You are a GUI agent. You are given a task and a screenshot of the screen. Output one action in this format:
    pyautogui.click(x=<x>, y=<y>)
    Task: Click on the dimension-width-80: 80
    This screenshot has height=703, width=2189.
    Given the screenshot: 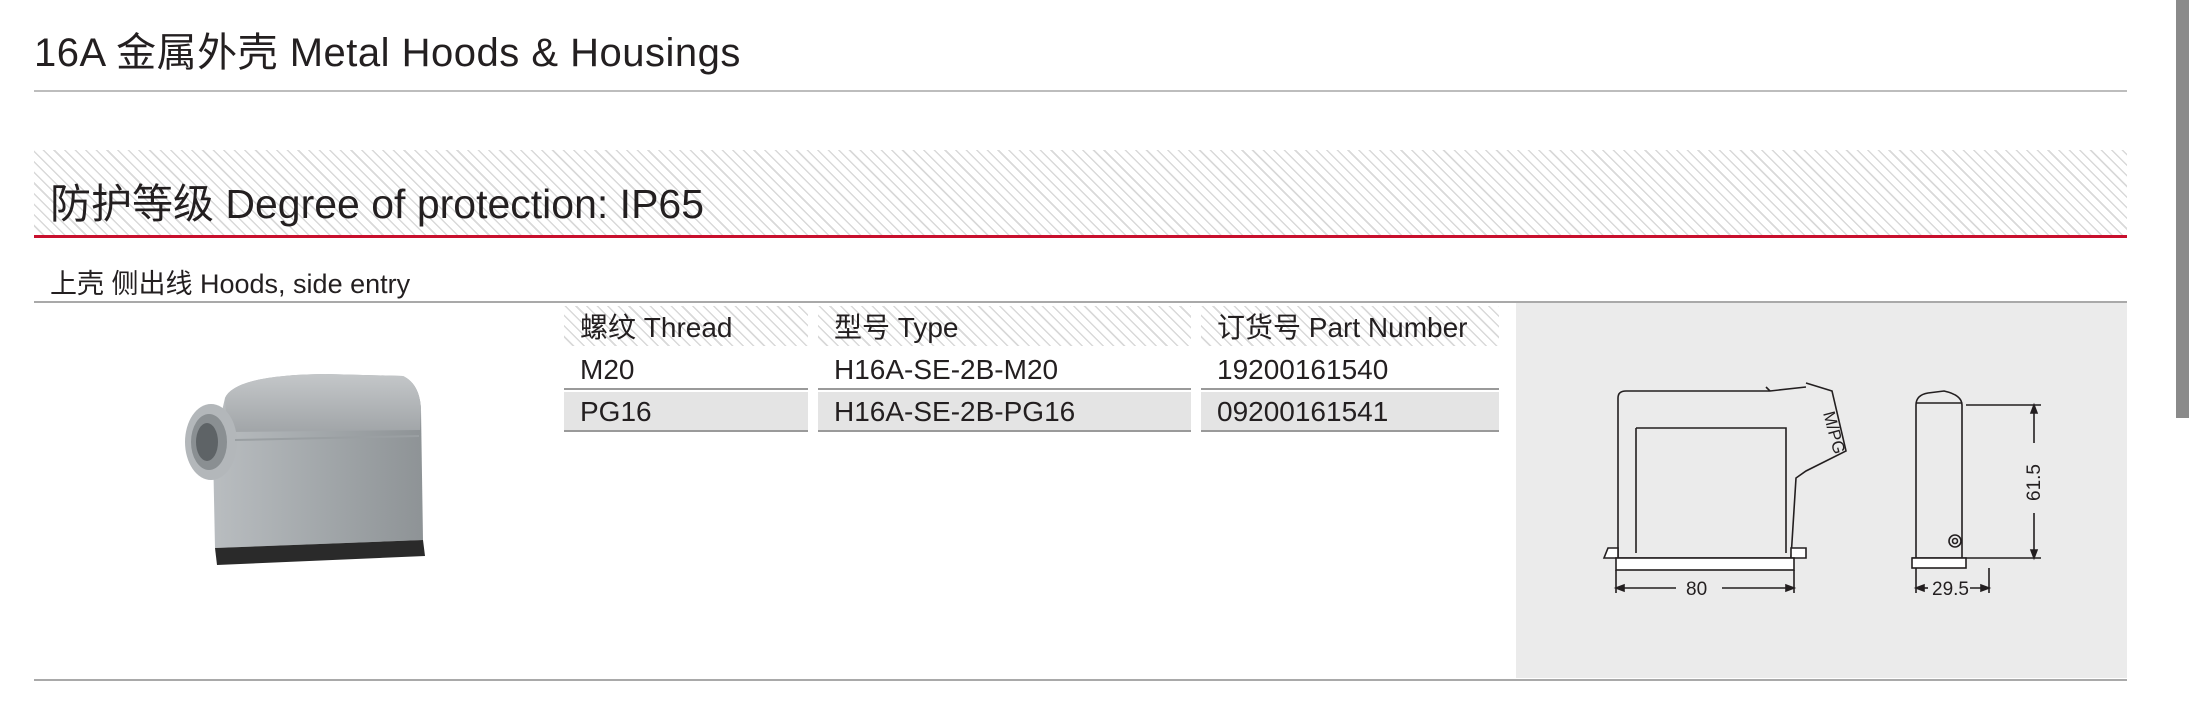 What is the action you would take?
    pyautogui.click(x=1696, y=589)
    